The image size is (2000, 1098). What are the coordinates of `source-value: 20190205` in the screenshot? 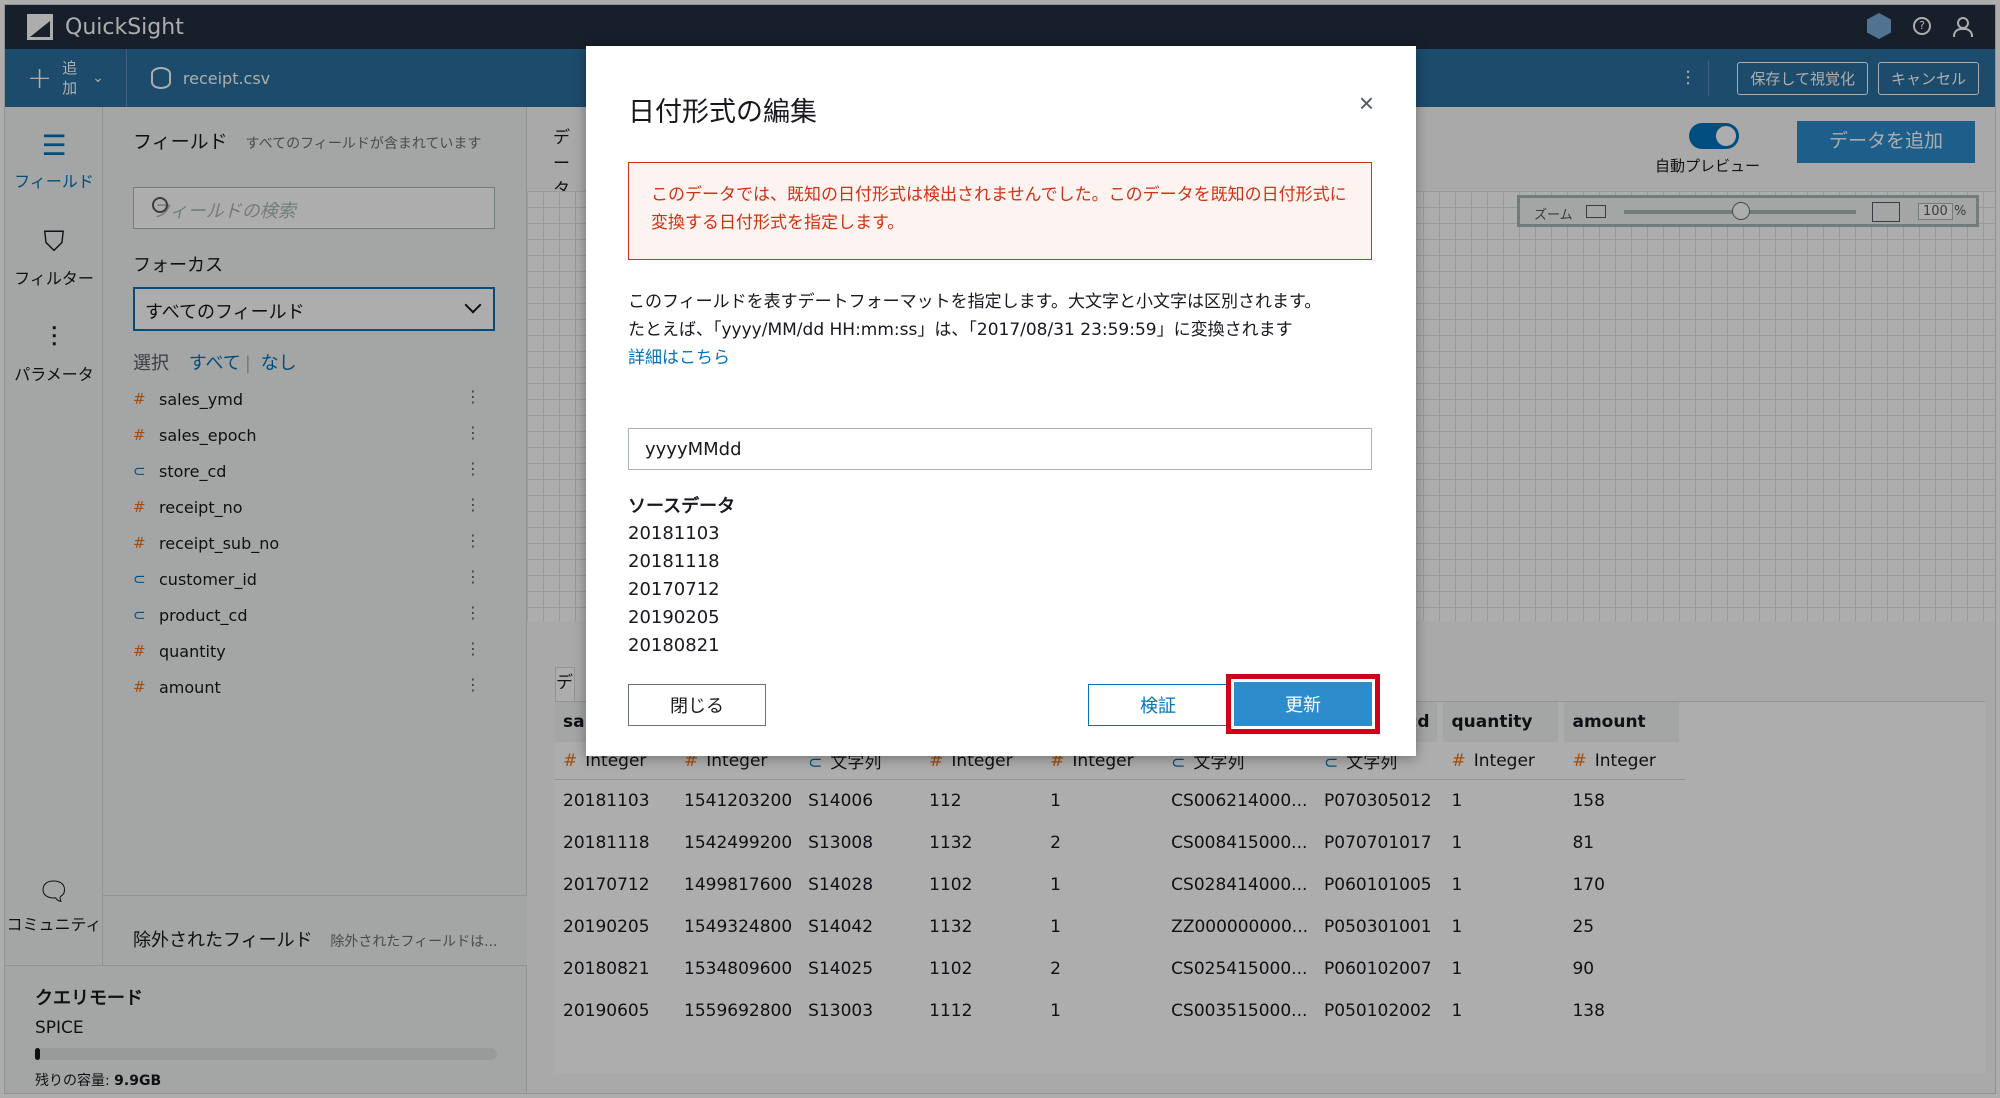 It's located at (674, 617).